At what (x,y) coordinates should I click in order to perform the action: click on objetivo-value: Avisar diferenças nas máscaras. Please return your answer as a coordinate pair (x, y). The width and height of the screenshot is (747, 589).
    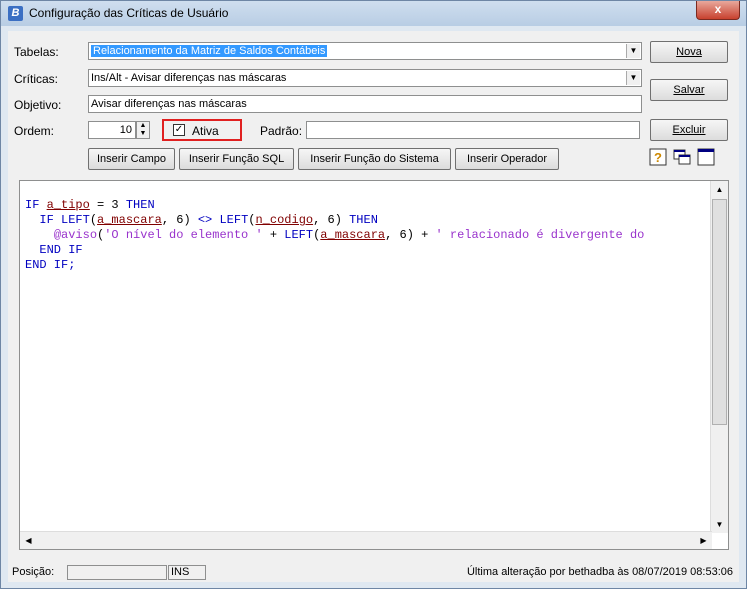
    Looking at the image, I should click on (169, 104).